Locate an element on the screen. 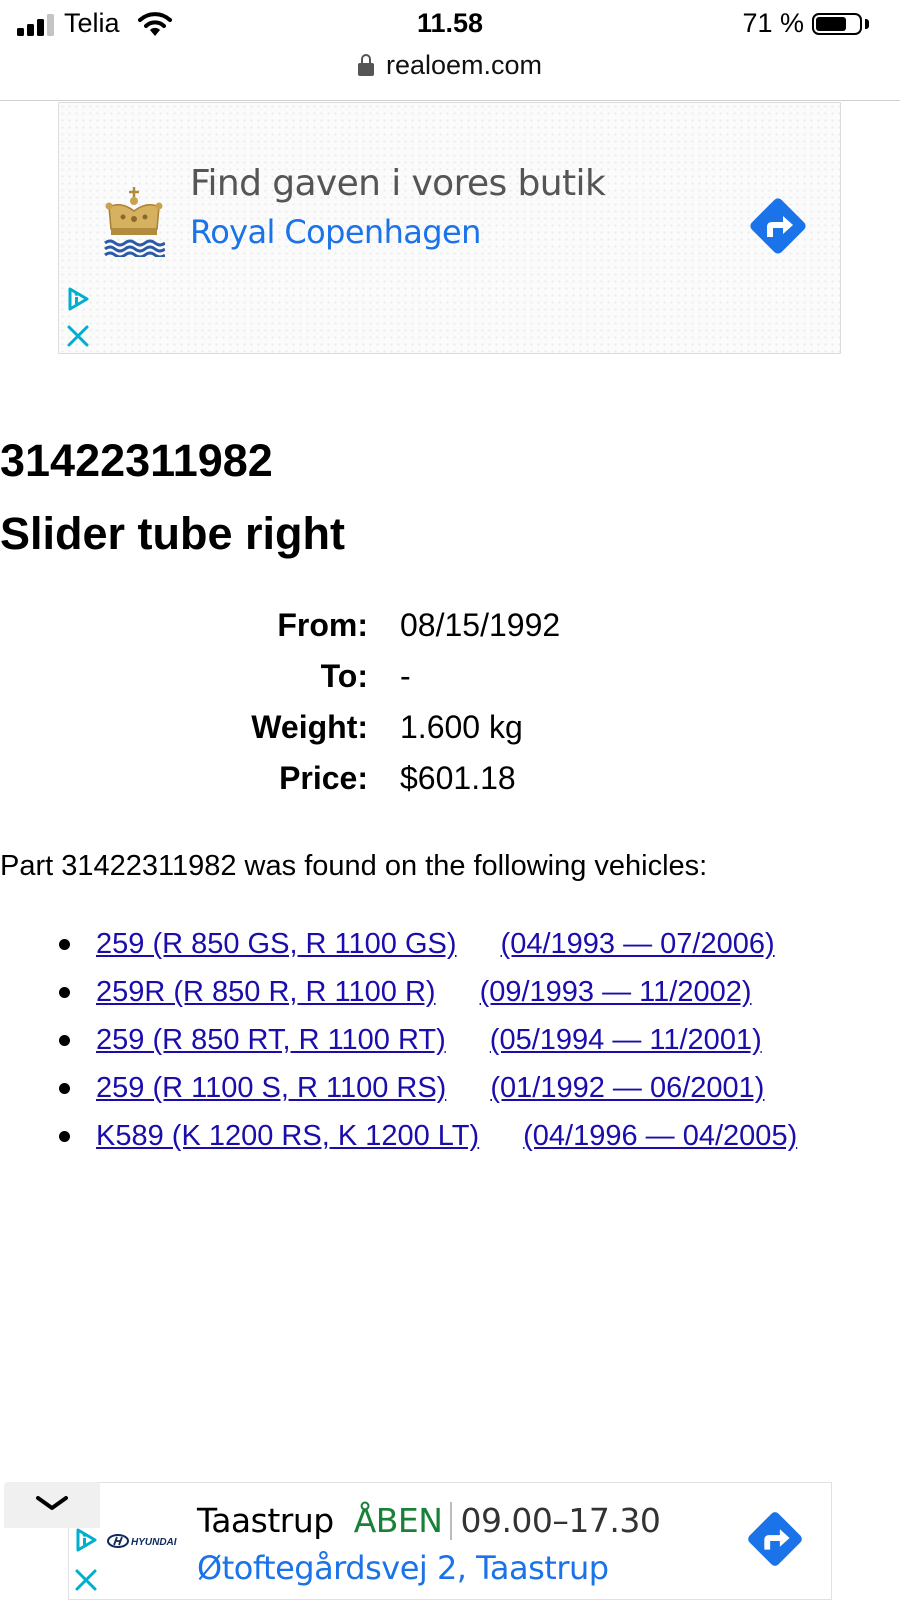  ad2-address: Øtoftegårdsvej 2, Taastrup is located at coordinates (403, 1568).